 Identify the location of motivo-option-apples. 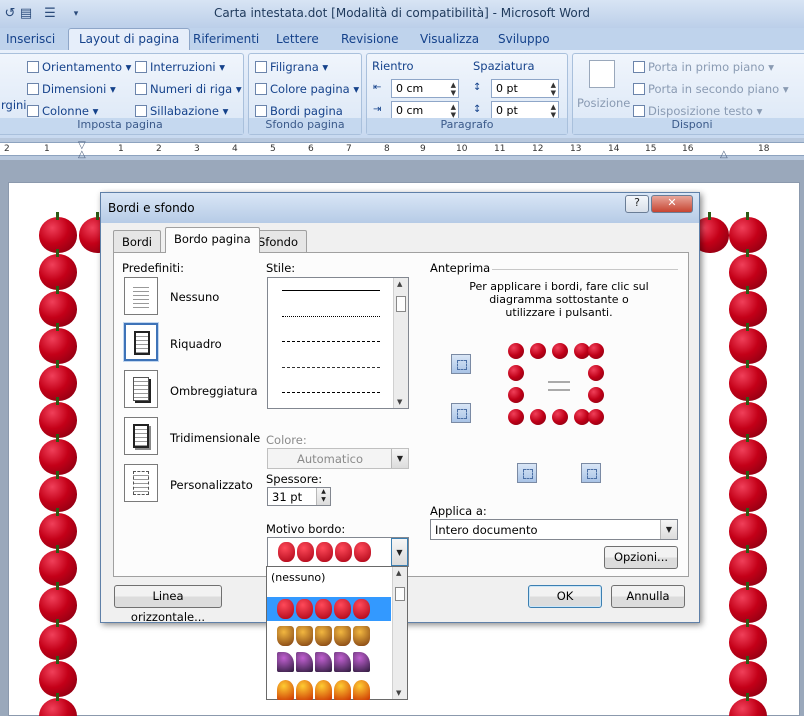
(329, 609).